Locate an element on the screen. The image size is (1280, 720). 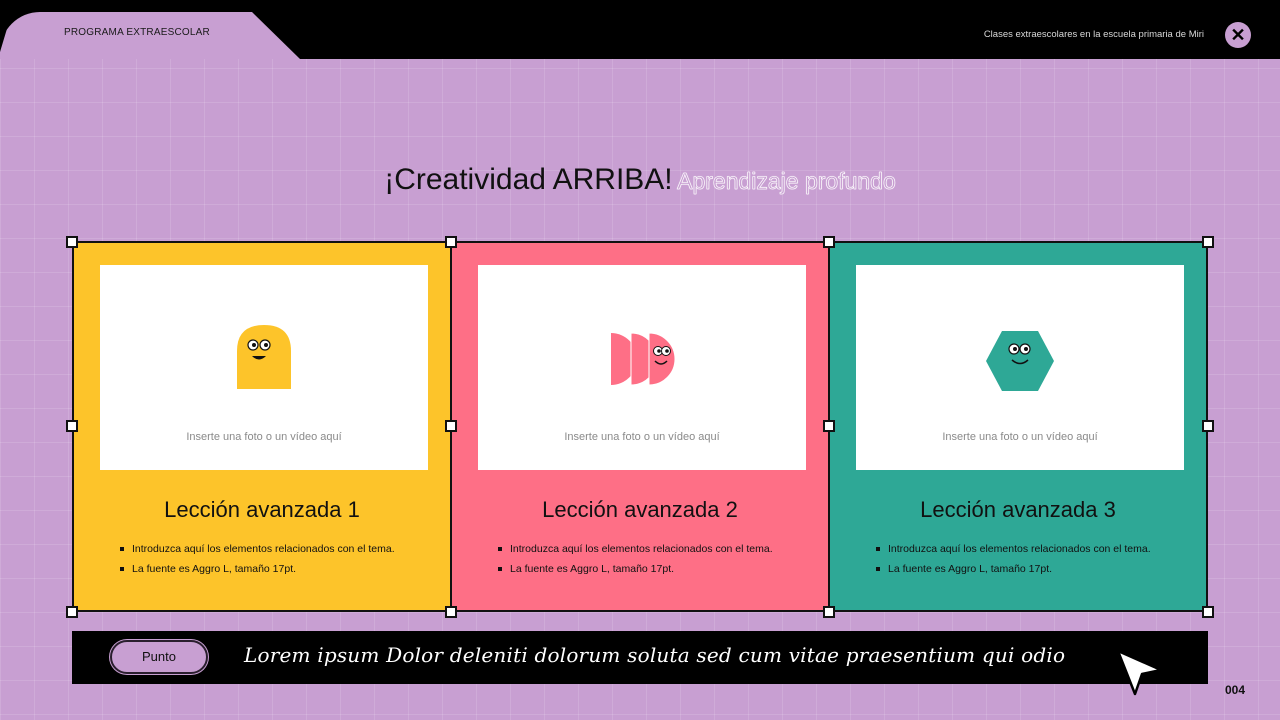
yellow-blob-mascot-icon is located at coordinates (264, 357).